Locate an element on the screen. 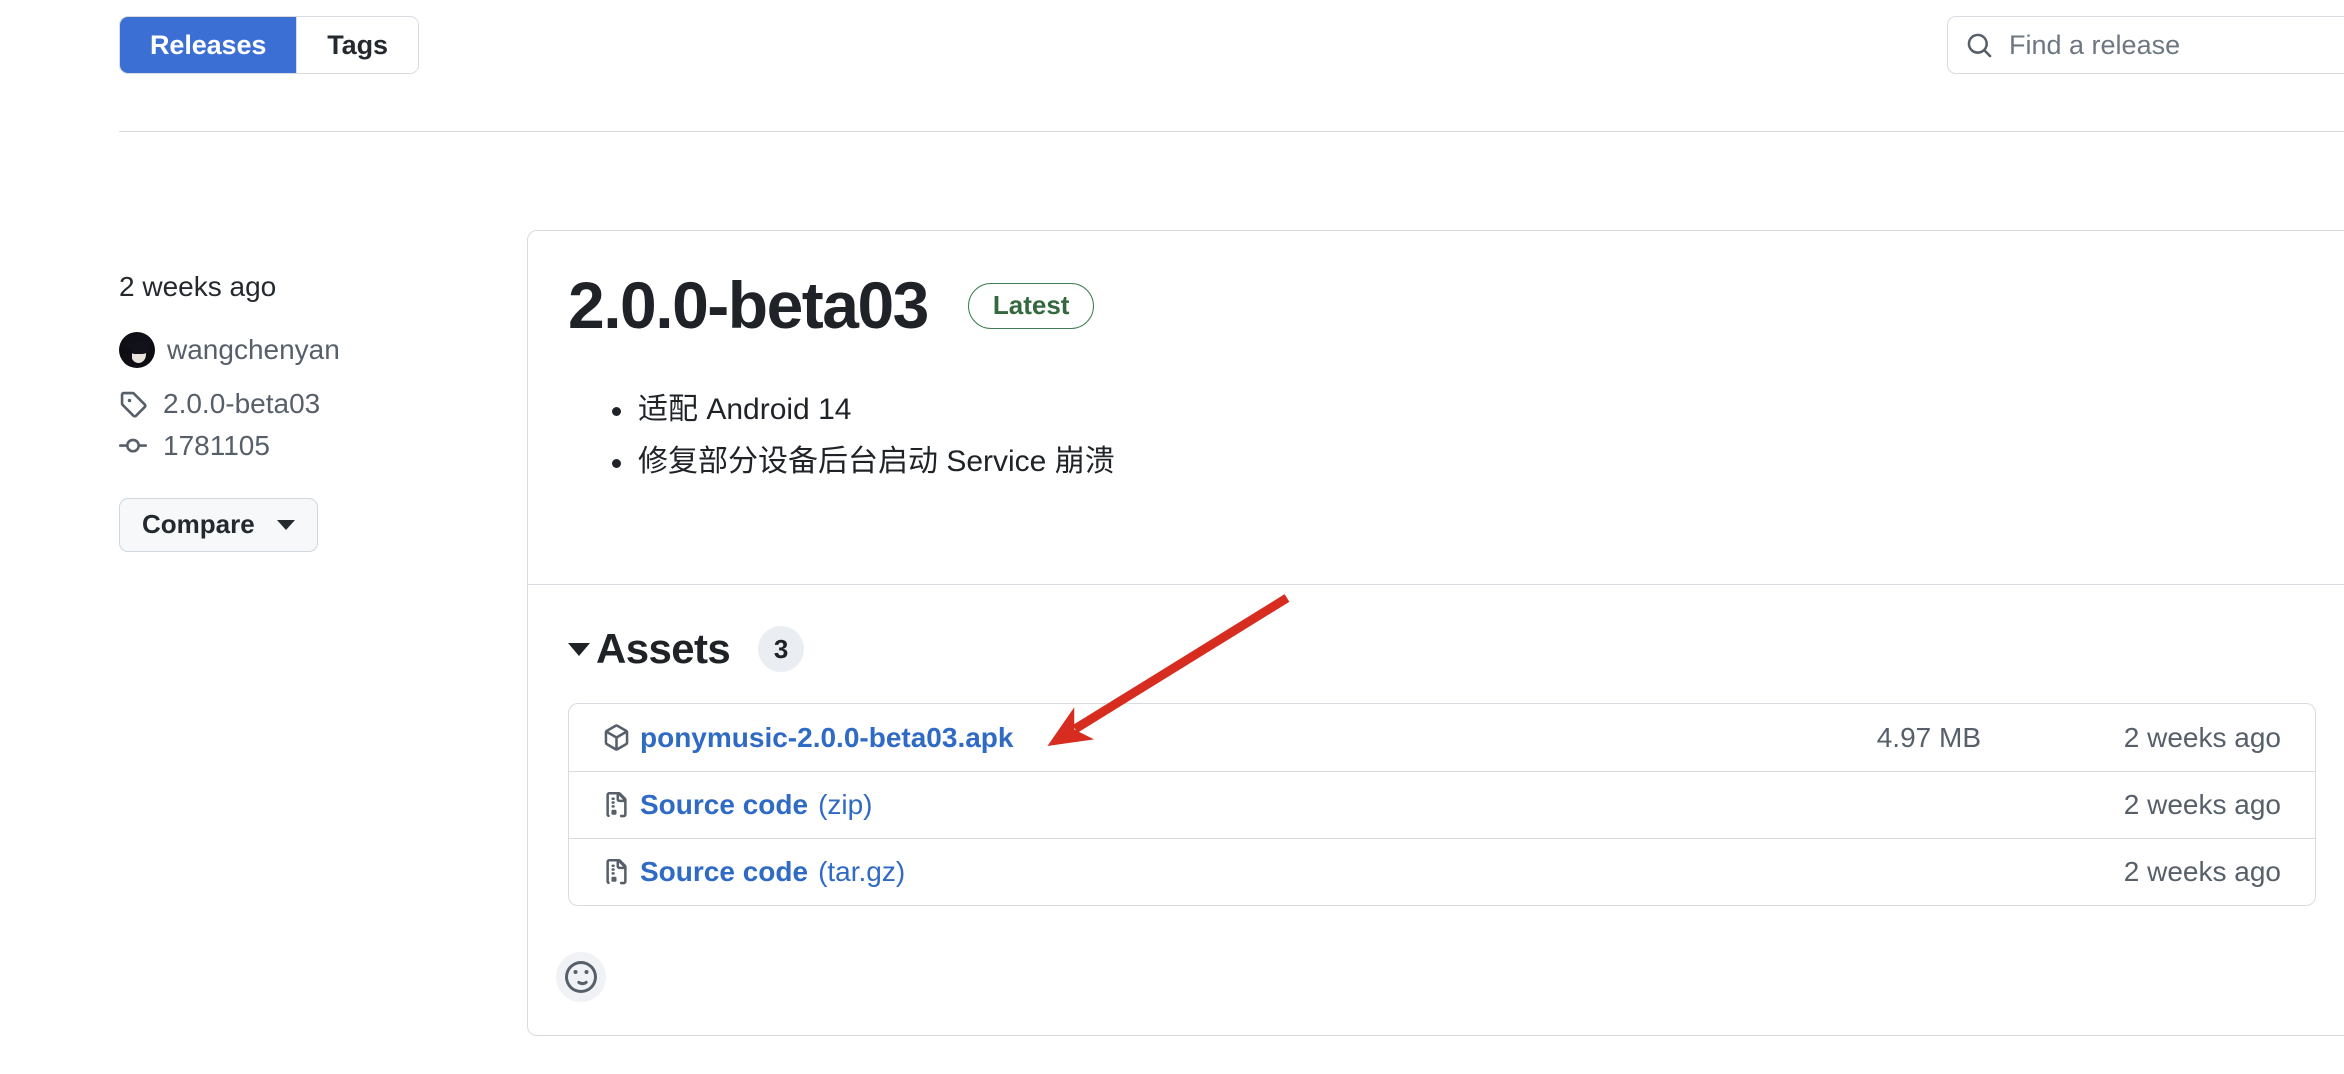 This screenshot has width=2344, height=1074. tab-releases: Releases is located at coordinates (208, 45).